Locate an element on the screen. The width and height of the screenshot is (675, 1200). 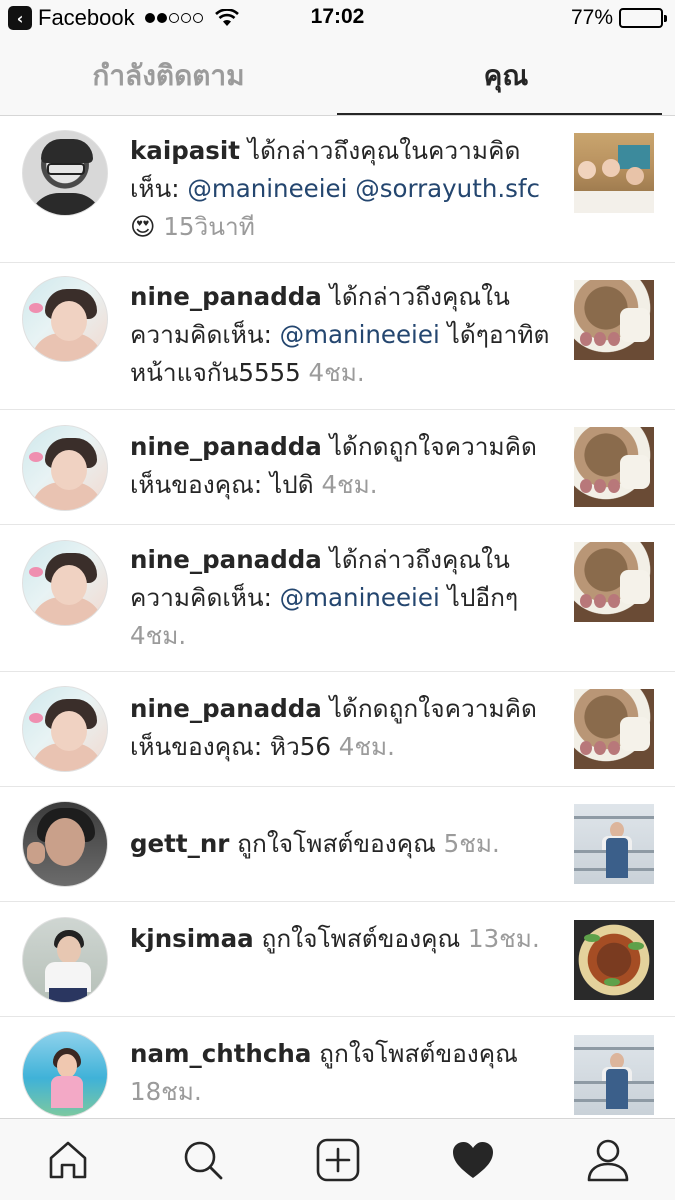
nav-activity-button is located at coordinates (472, 1159).